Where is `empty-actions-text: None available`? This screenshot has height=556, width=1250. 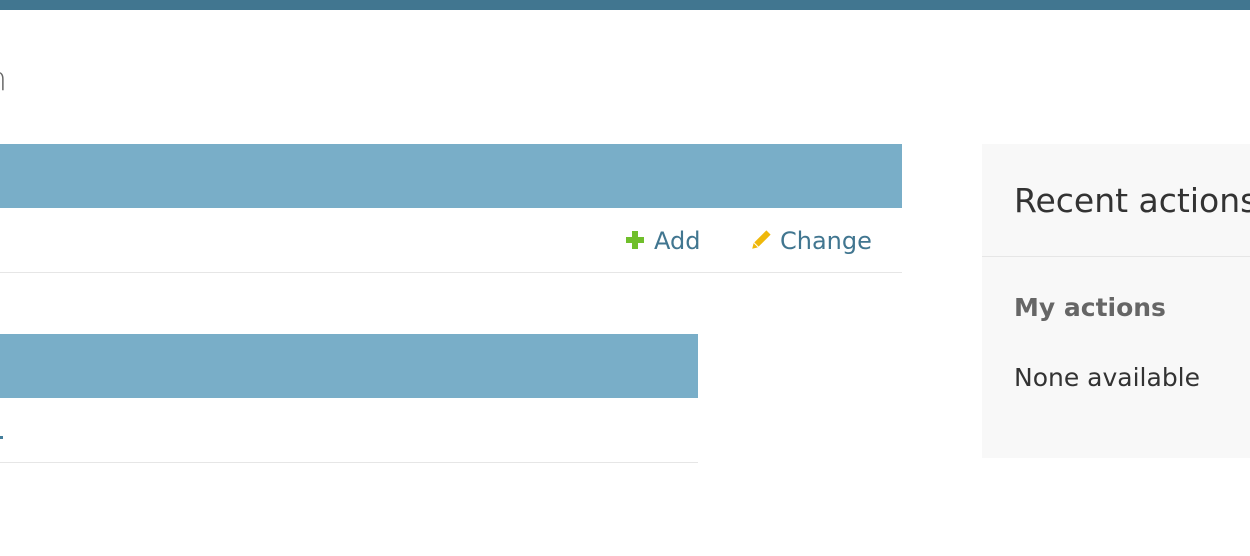
empty-actions-text: None available is located at coordinates (1107, 377).